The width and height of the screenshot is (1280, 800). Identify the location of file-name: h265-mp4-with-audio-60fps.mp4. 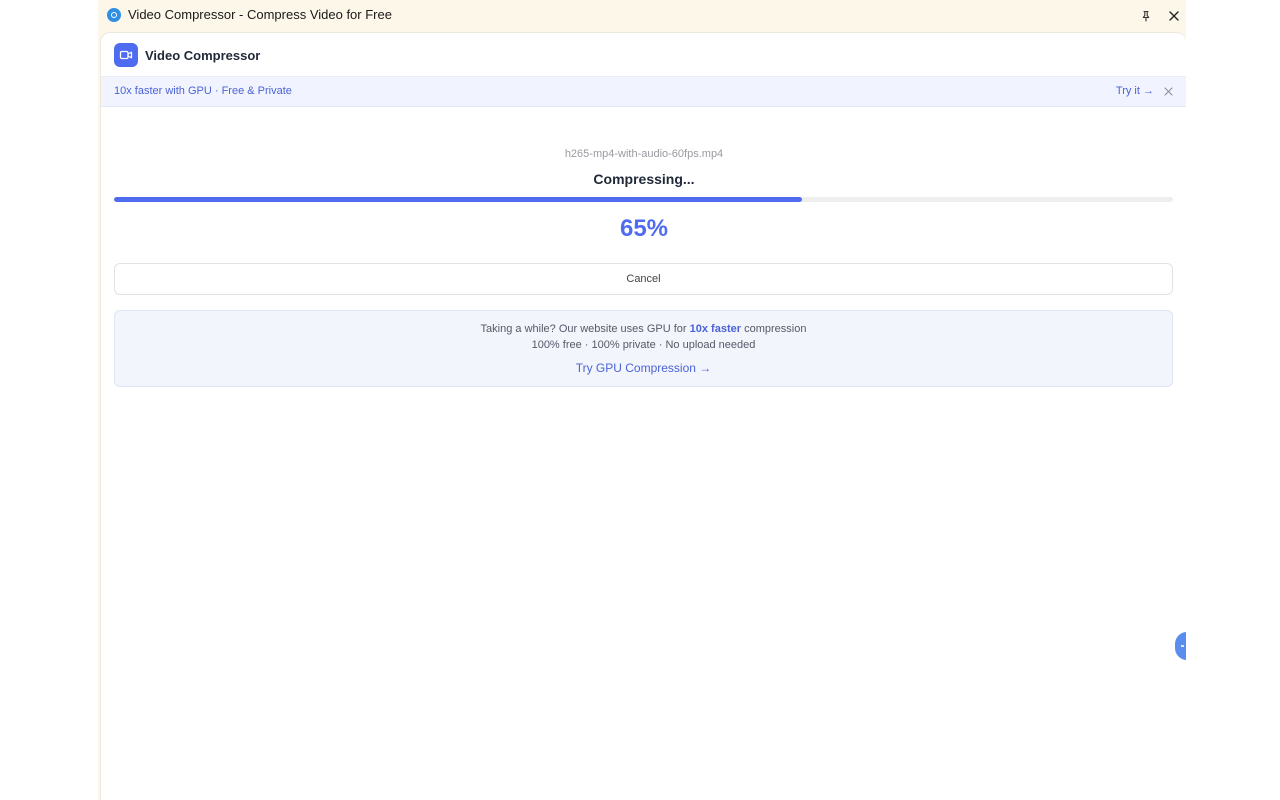
(644, 154).